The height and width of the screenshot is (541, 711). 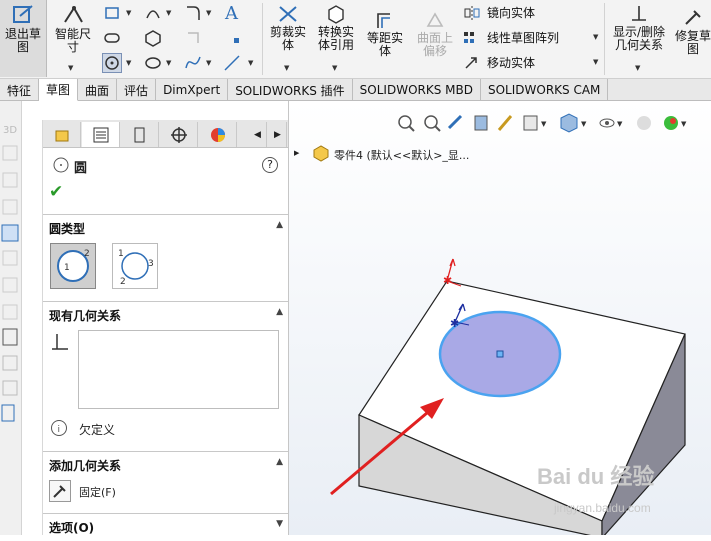 I want to click on smart-dimension-icon, so click(x=73, y=14).